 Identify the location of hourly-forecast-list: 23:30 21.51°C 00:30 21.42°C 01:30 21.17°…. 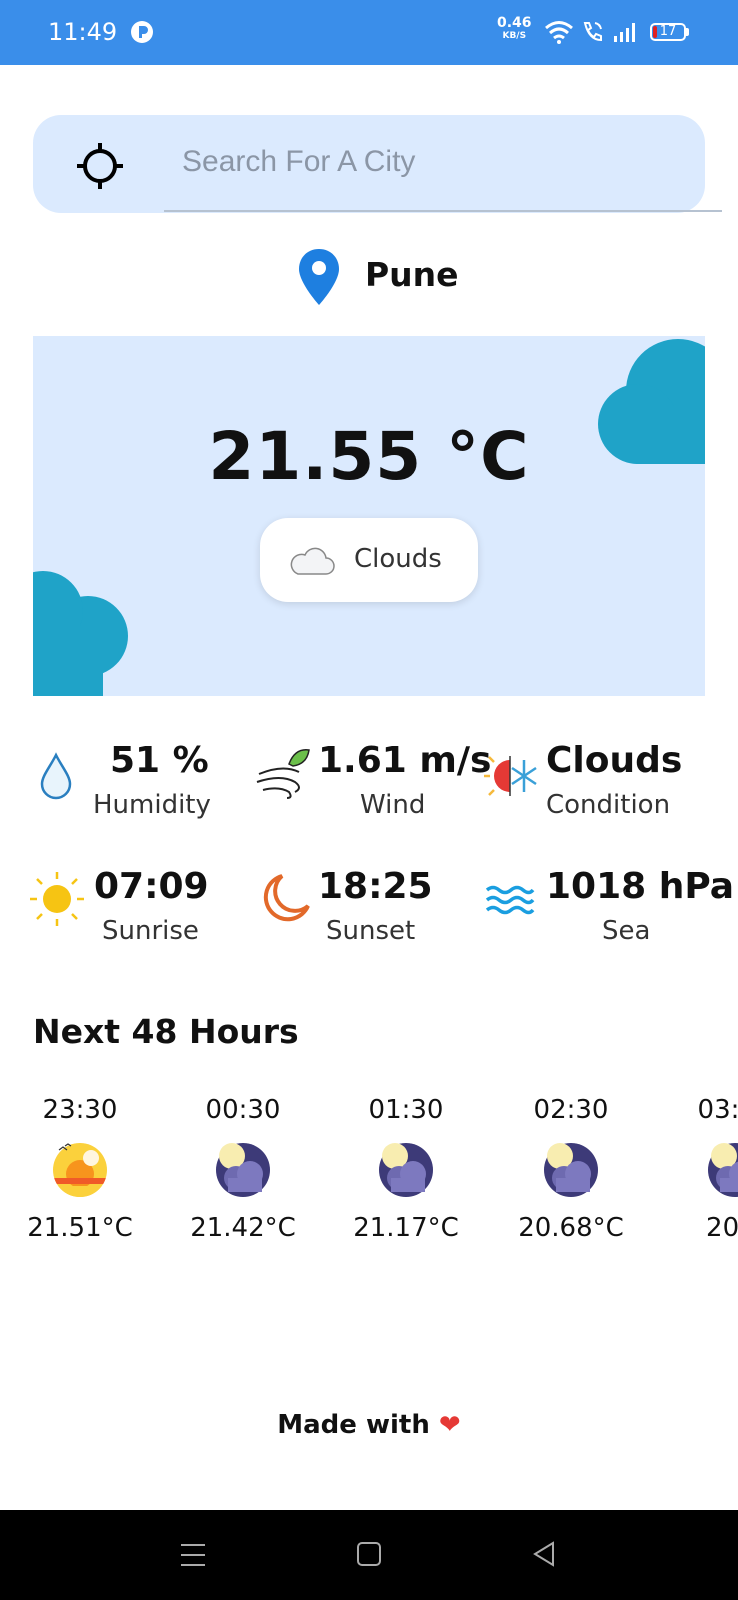
(369, 1175).